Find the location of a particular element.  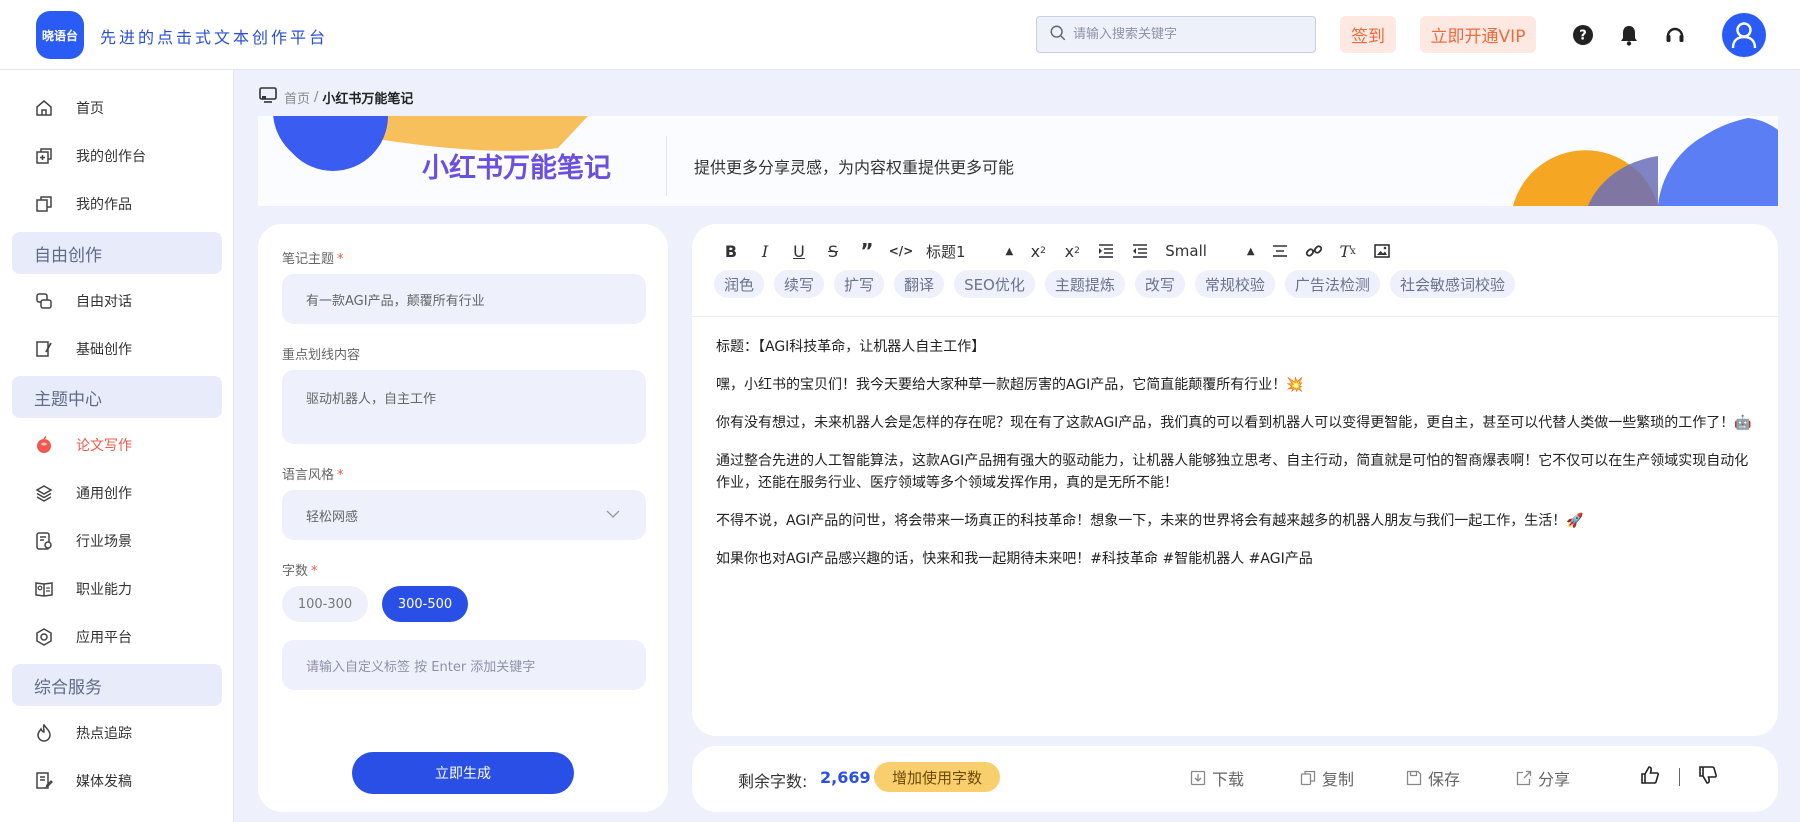

user-avatar is located at coordinates (1744, 35).